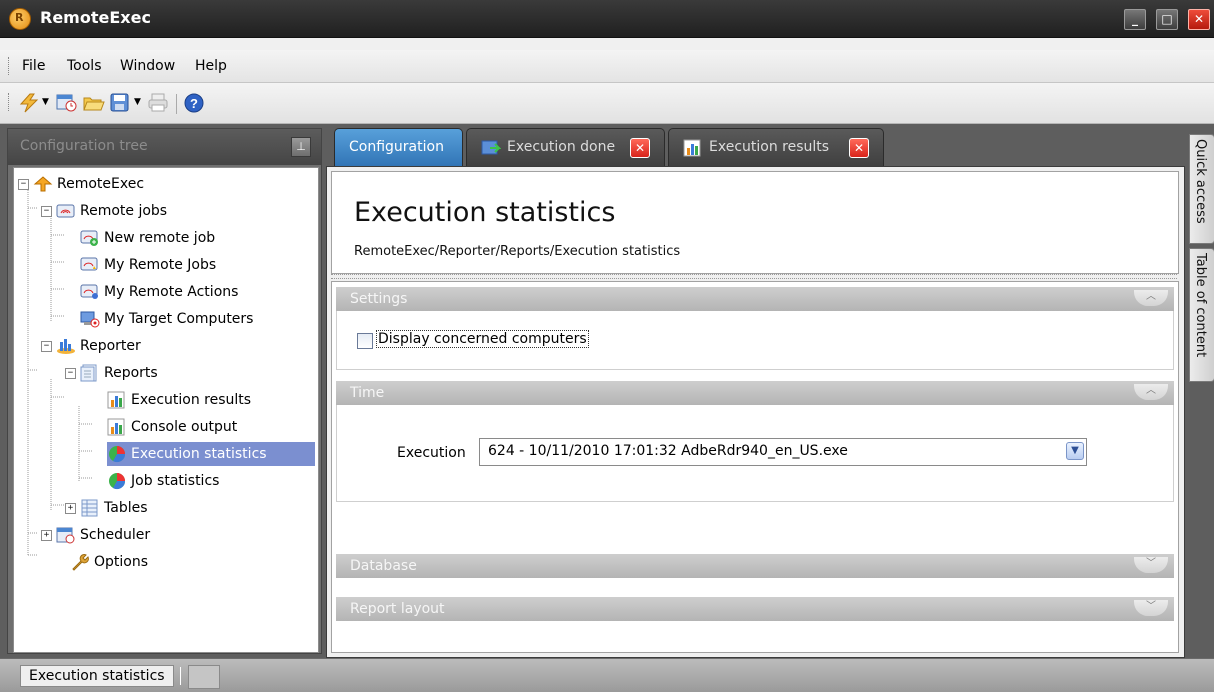 The image size is (1214, 692). What do you see at coordinates (43, 184) in the screenshot?
I see `remoteexec-icon` at bounding box center [43, 184].